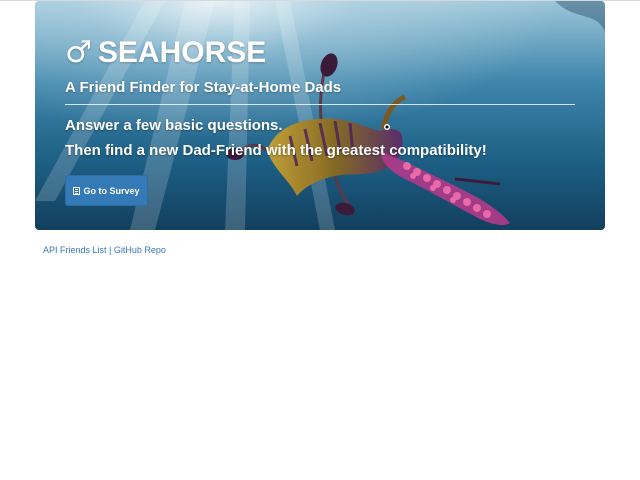 This screenshot has height=480, width=640. I want to click on footer-links: API Friends List | GitHub Repo, so click(104, 250).